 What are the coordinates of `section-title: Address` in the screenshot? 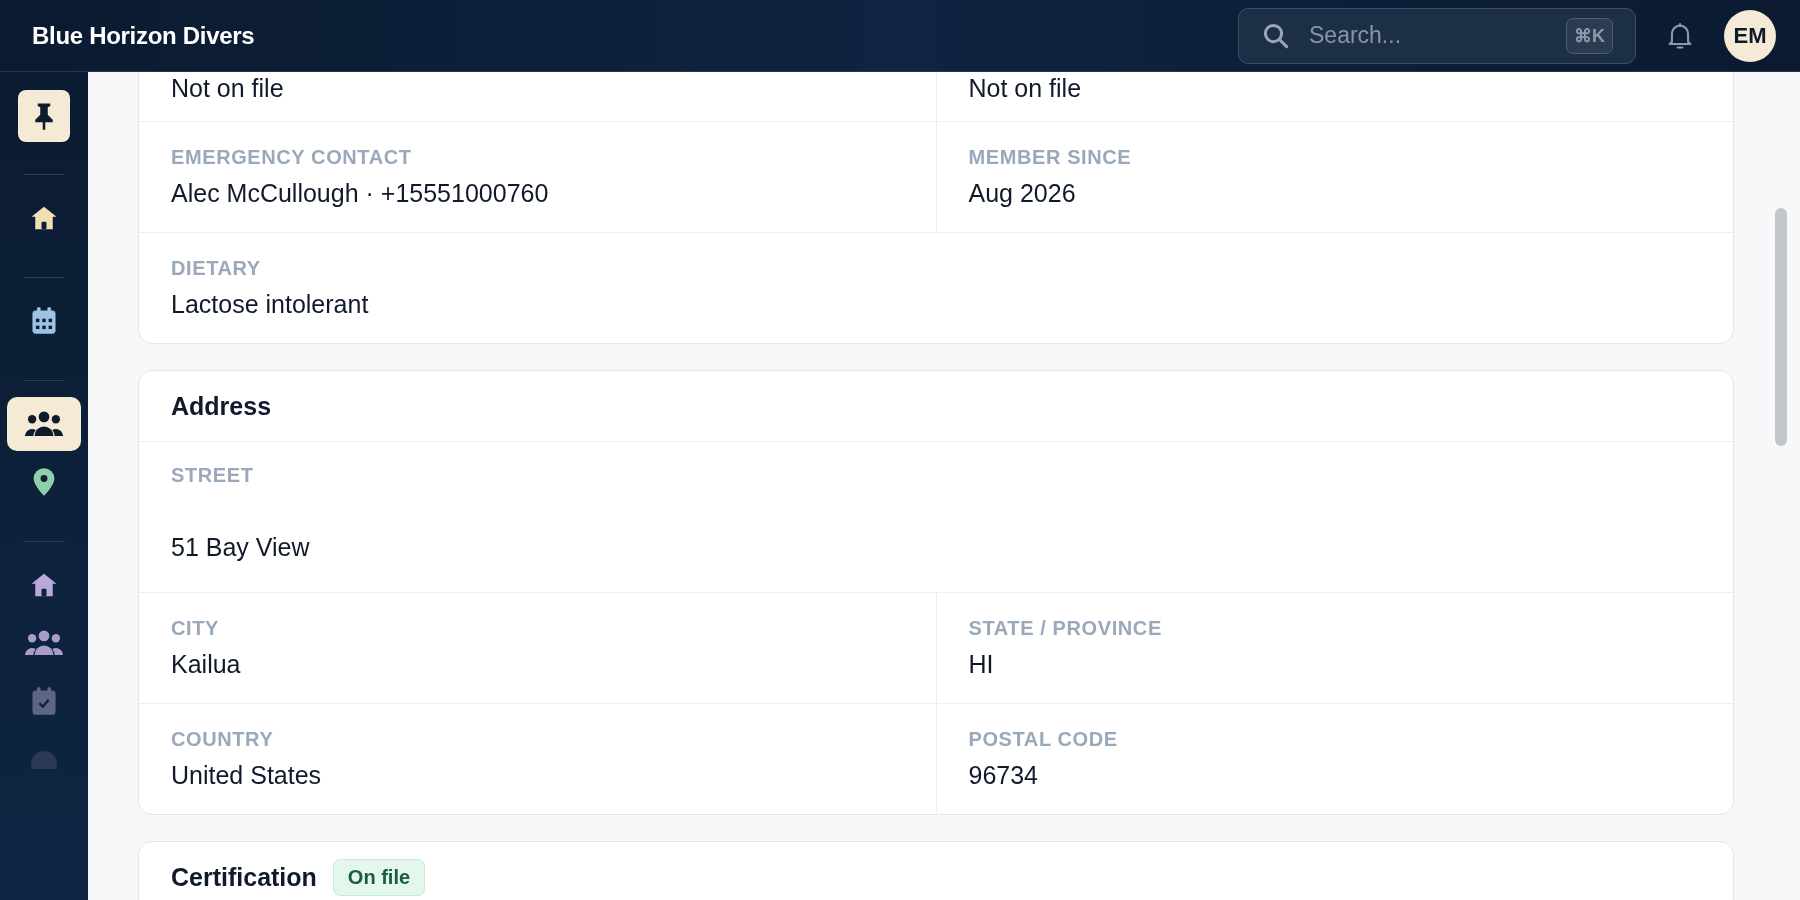 It's located at (221, 406).